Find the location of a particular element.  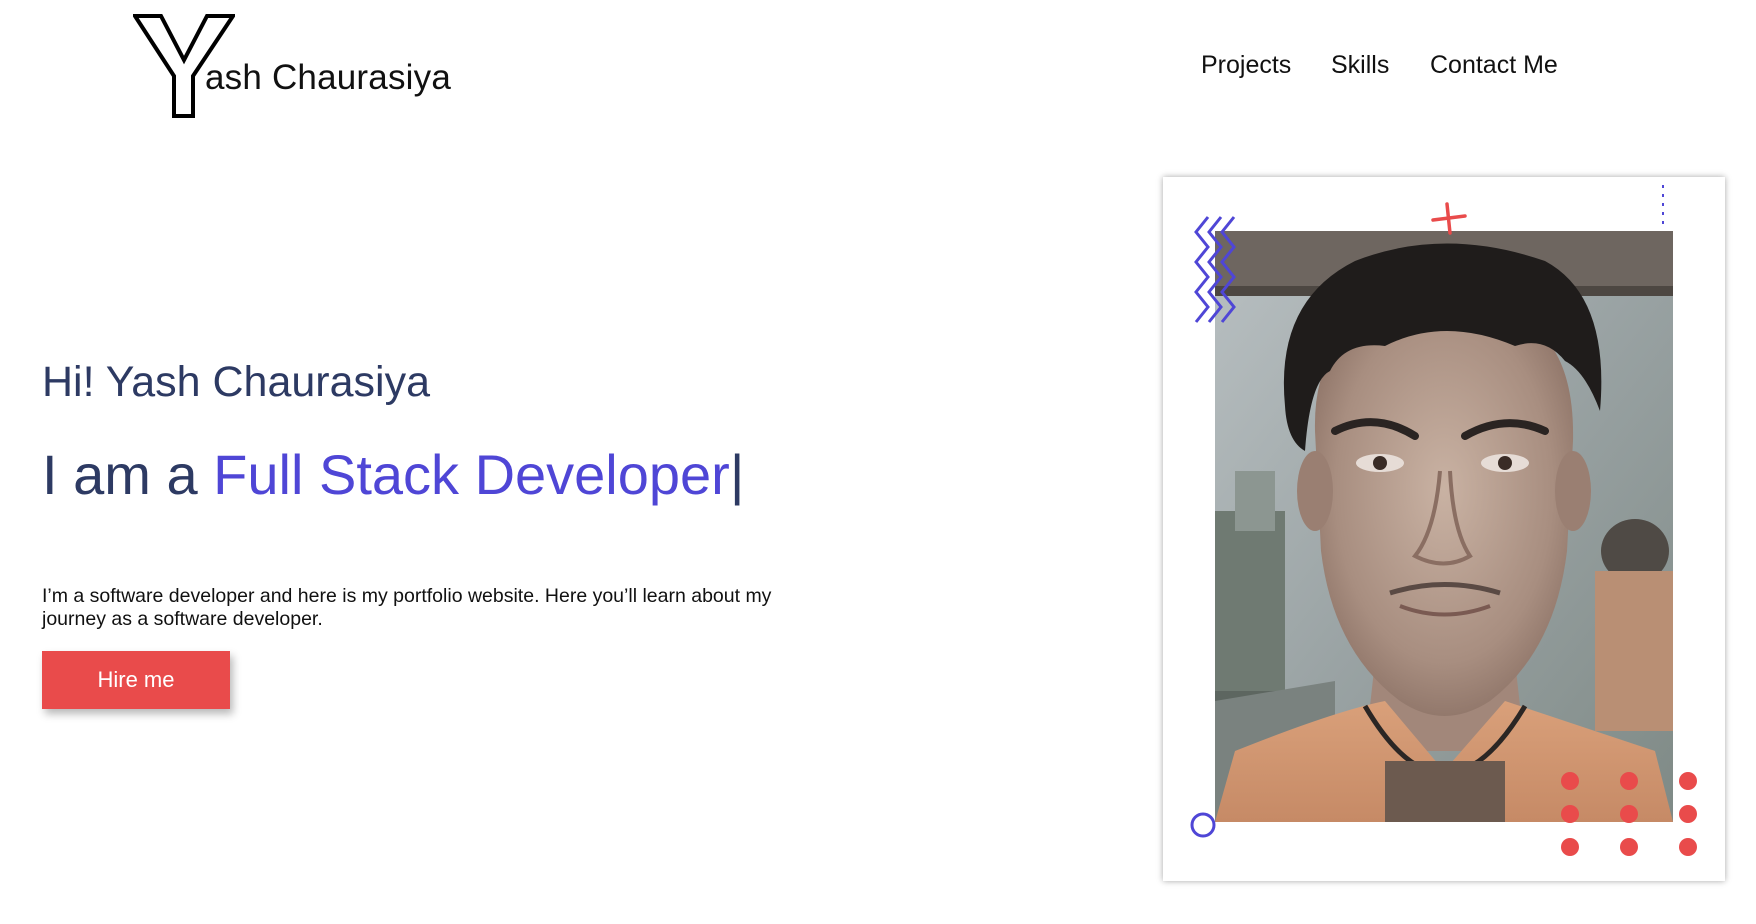

circle-decor-icon is located at coordinates (1203, 825).